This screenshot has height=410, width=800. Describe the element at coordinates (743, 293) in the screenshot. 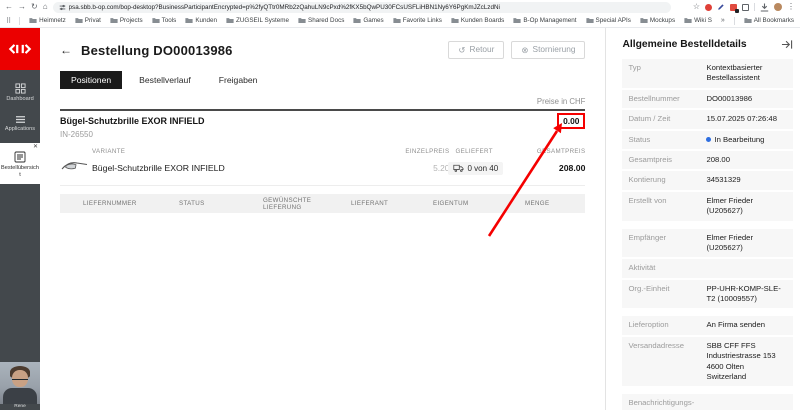

I see `details-row-value: PP-UHR-KOMP-SLE-T2 (10009557)` at that location.